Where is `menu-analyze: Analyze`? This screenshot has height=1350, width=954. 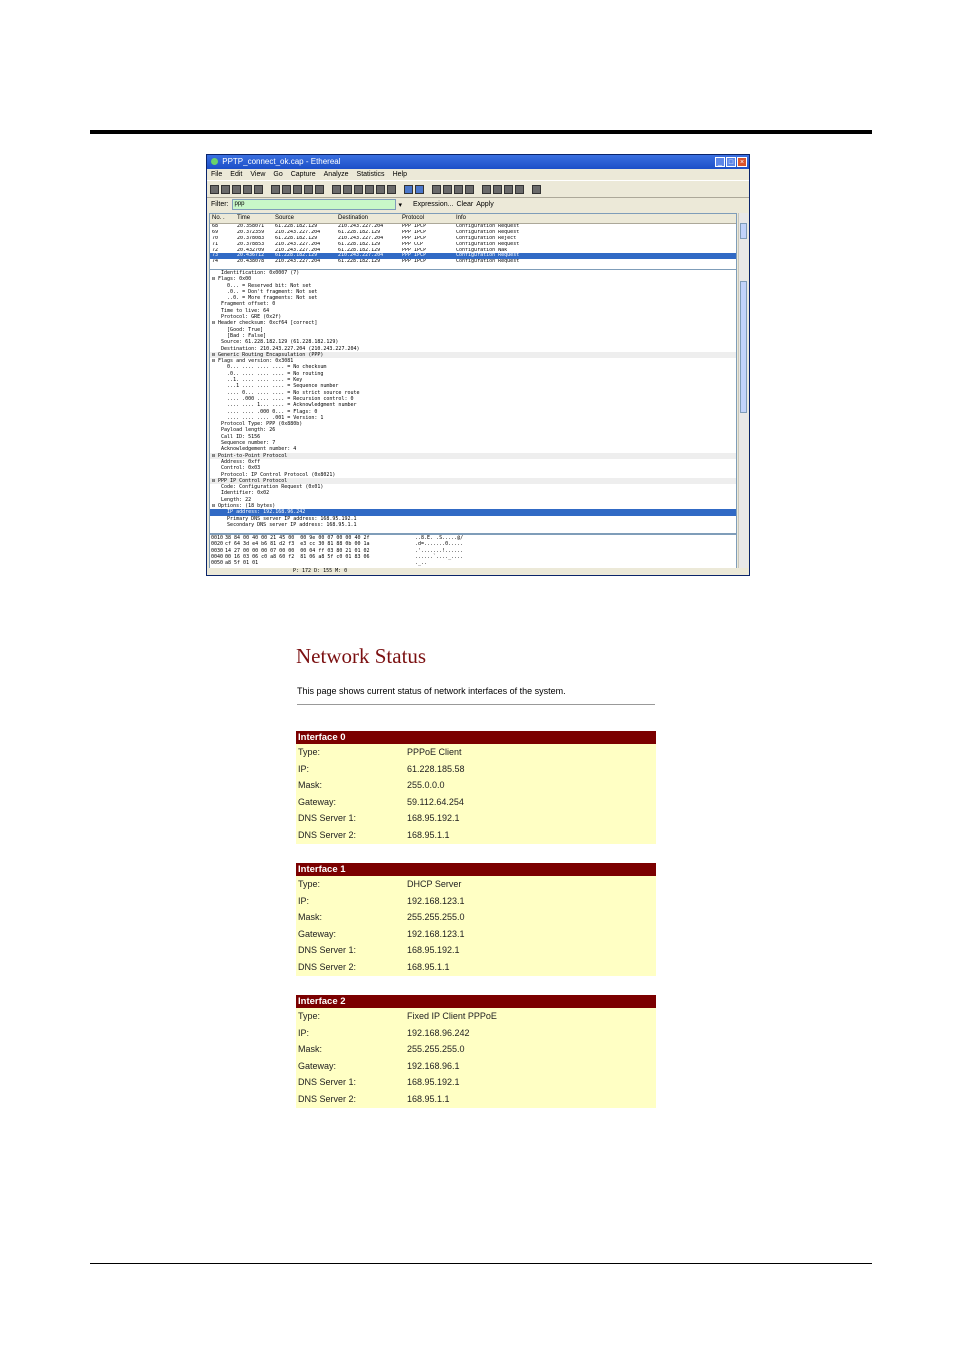
menu-analyze: Analyze is located at coordinates (336, 174).